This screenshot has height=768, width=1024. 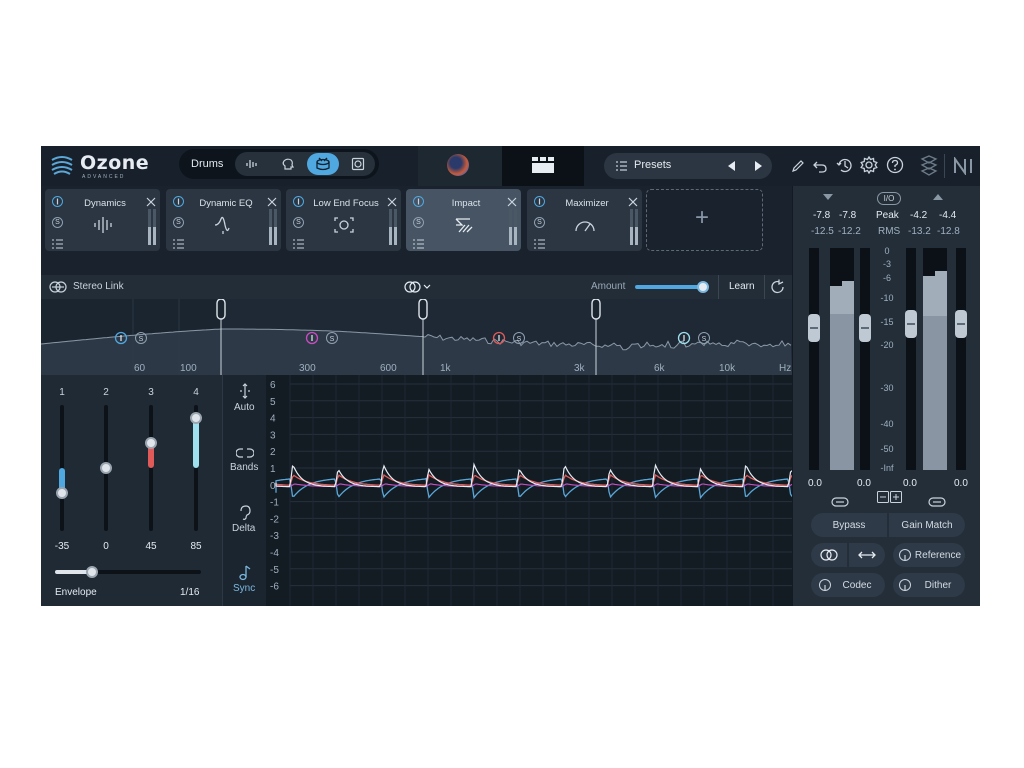 I want to click on module-card-impact: S Impact, so click(x=463, y=220).